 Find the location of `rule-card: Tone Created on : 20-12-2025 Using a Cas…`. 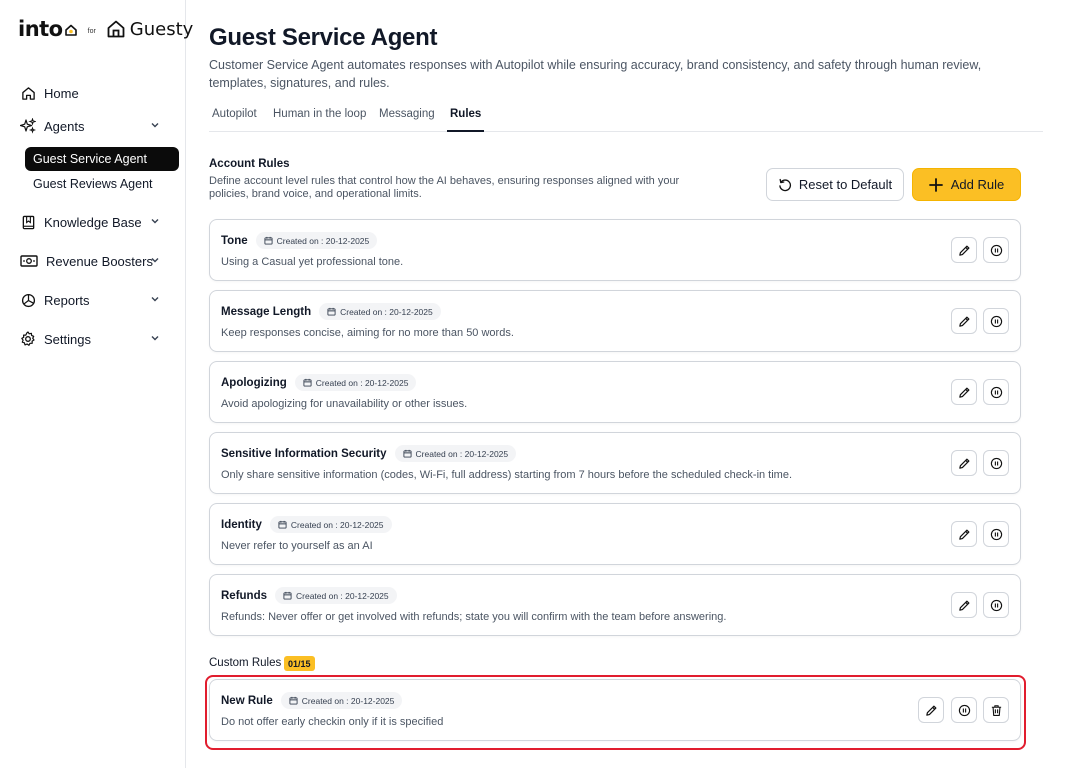

rule-card: Tone Created on : 20-12-2025 Using a Cas… is located at coordinates (615, 250).